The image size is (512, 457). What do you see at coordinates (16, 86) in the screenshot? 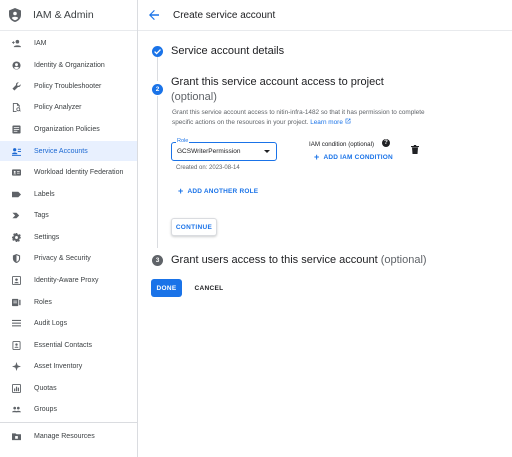
I see `wrench-icon` at bounding box center [16, 86].